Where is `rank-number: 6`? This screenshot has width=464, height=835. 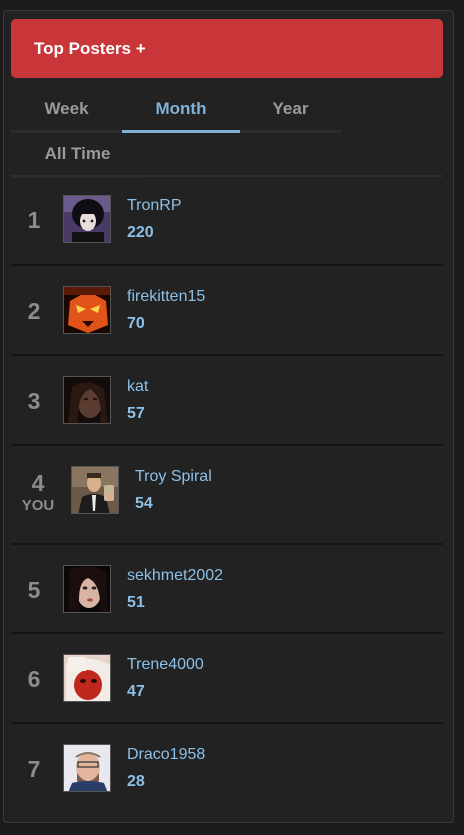 rank-number: 6 is located at coordinates (34, 679).